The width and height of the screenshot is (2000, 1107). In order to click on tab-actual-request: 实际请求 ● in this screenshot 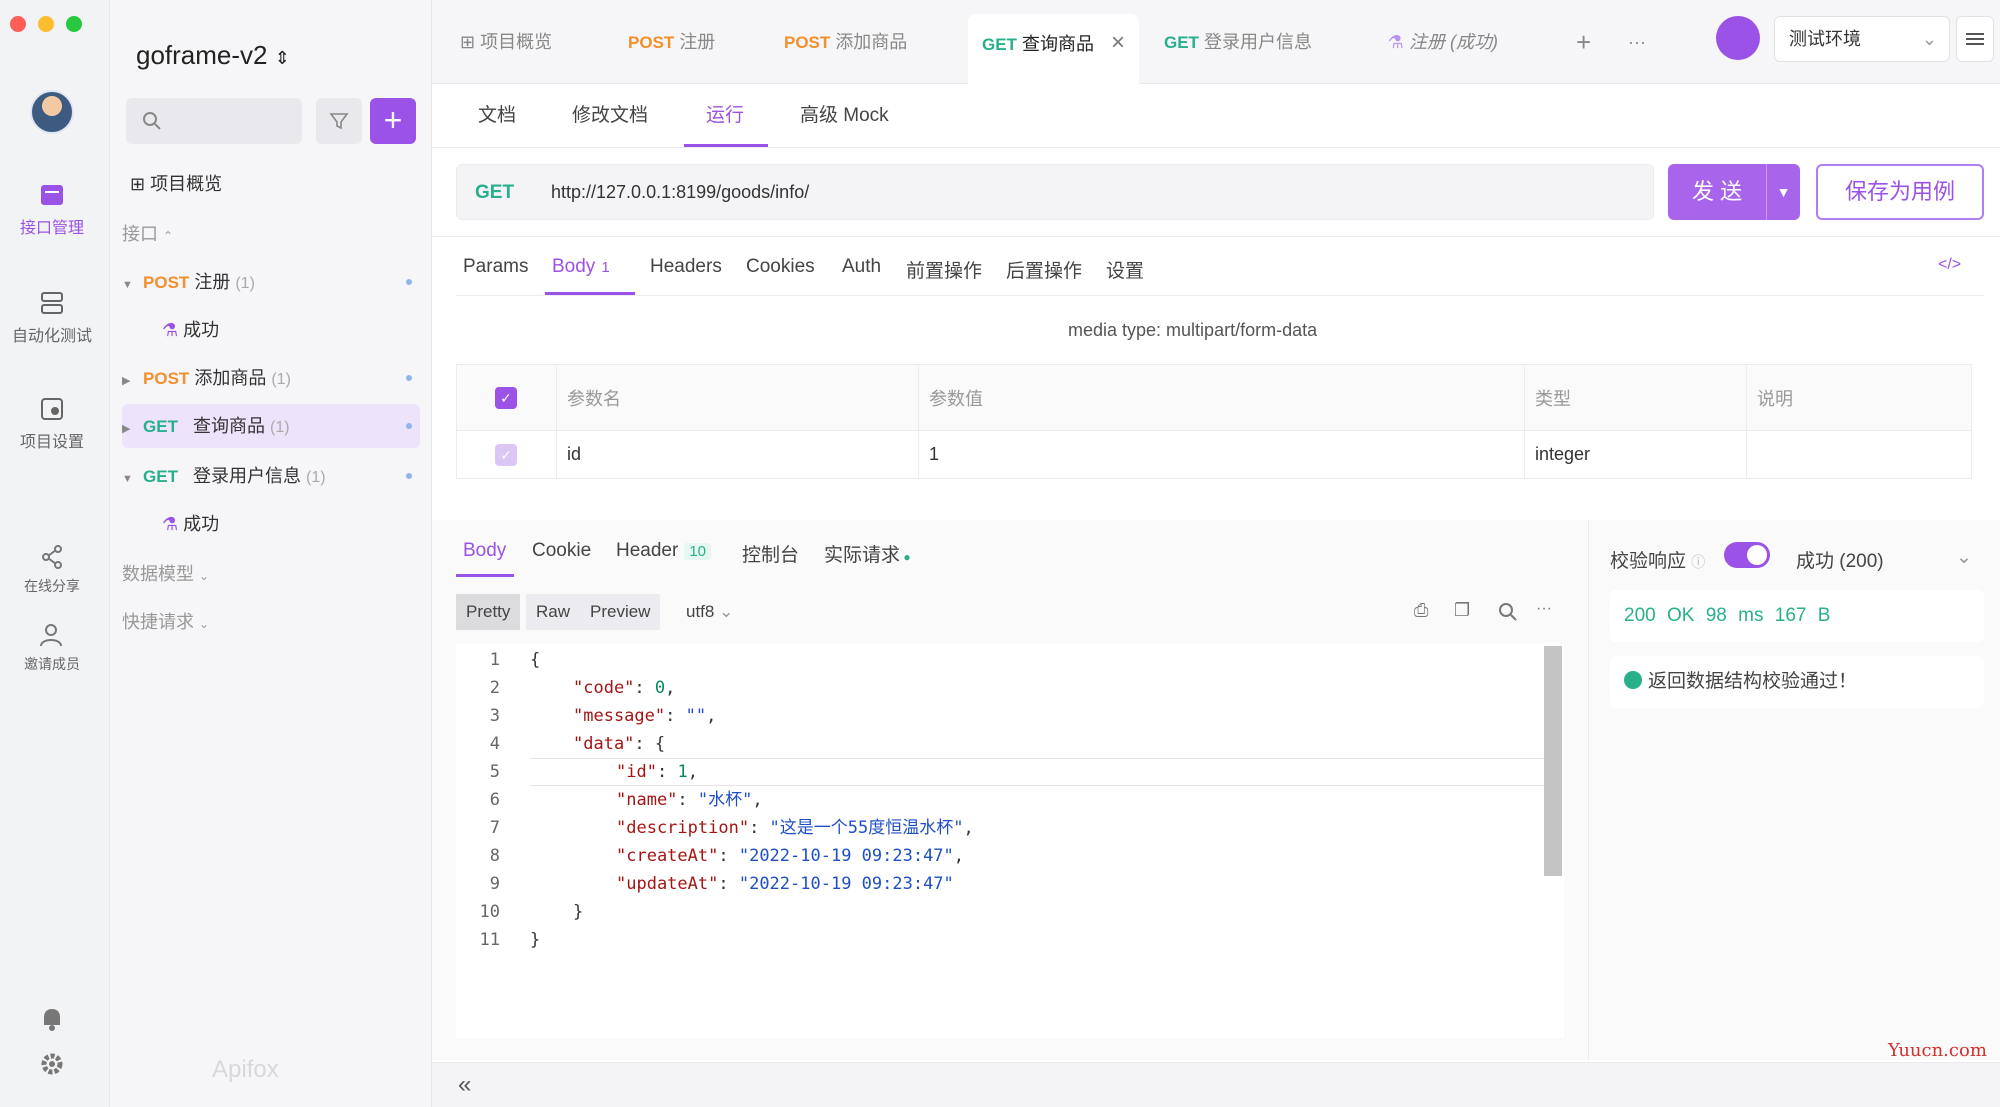, I will do `click(867, 553)`.